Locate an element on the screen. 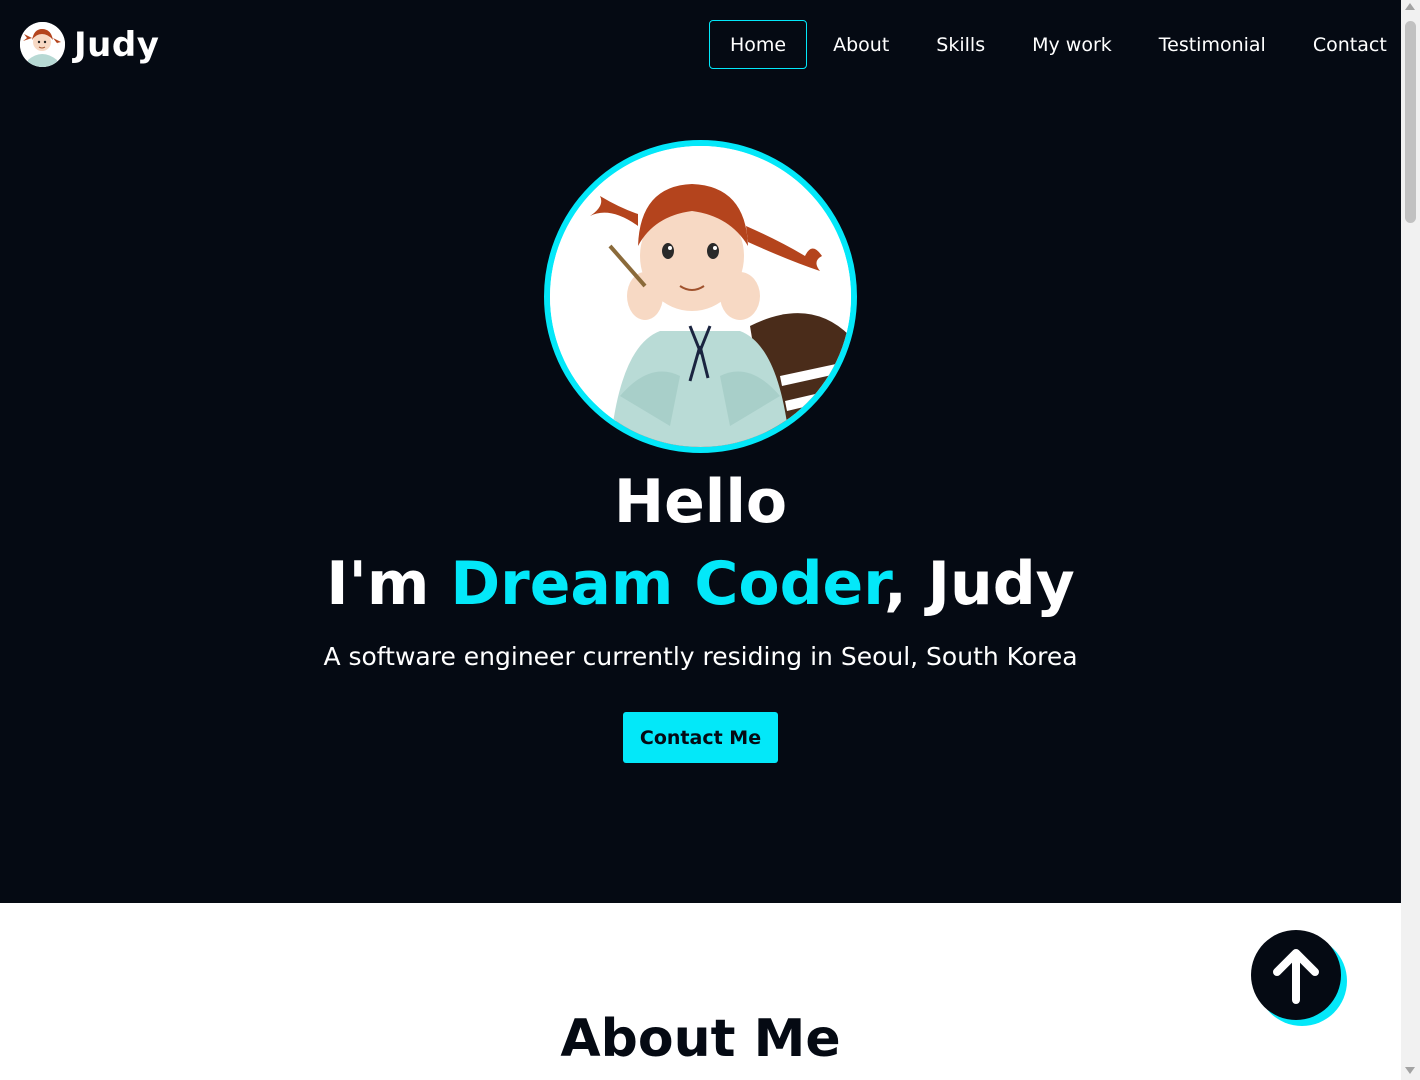 This screenshot has width=1420, height=1080. home-title-suffix: , Judy is located at coordinates (979, 584).